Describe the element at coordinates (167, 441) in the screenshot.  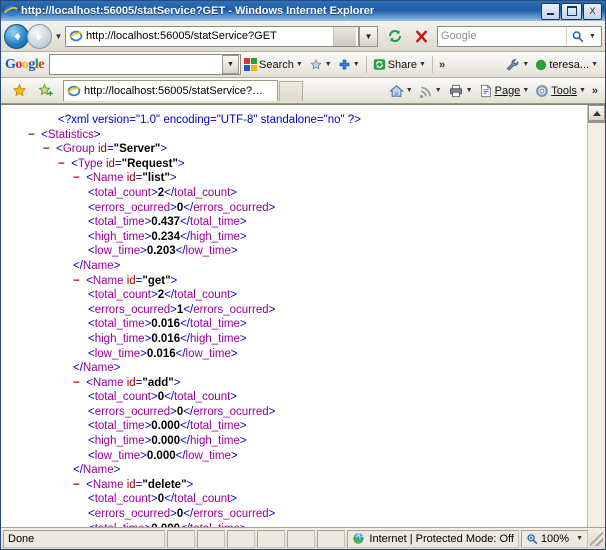
I see `xml-line: <high_time>0.000</high_time>` at that location.